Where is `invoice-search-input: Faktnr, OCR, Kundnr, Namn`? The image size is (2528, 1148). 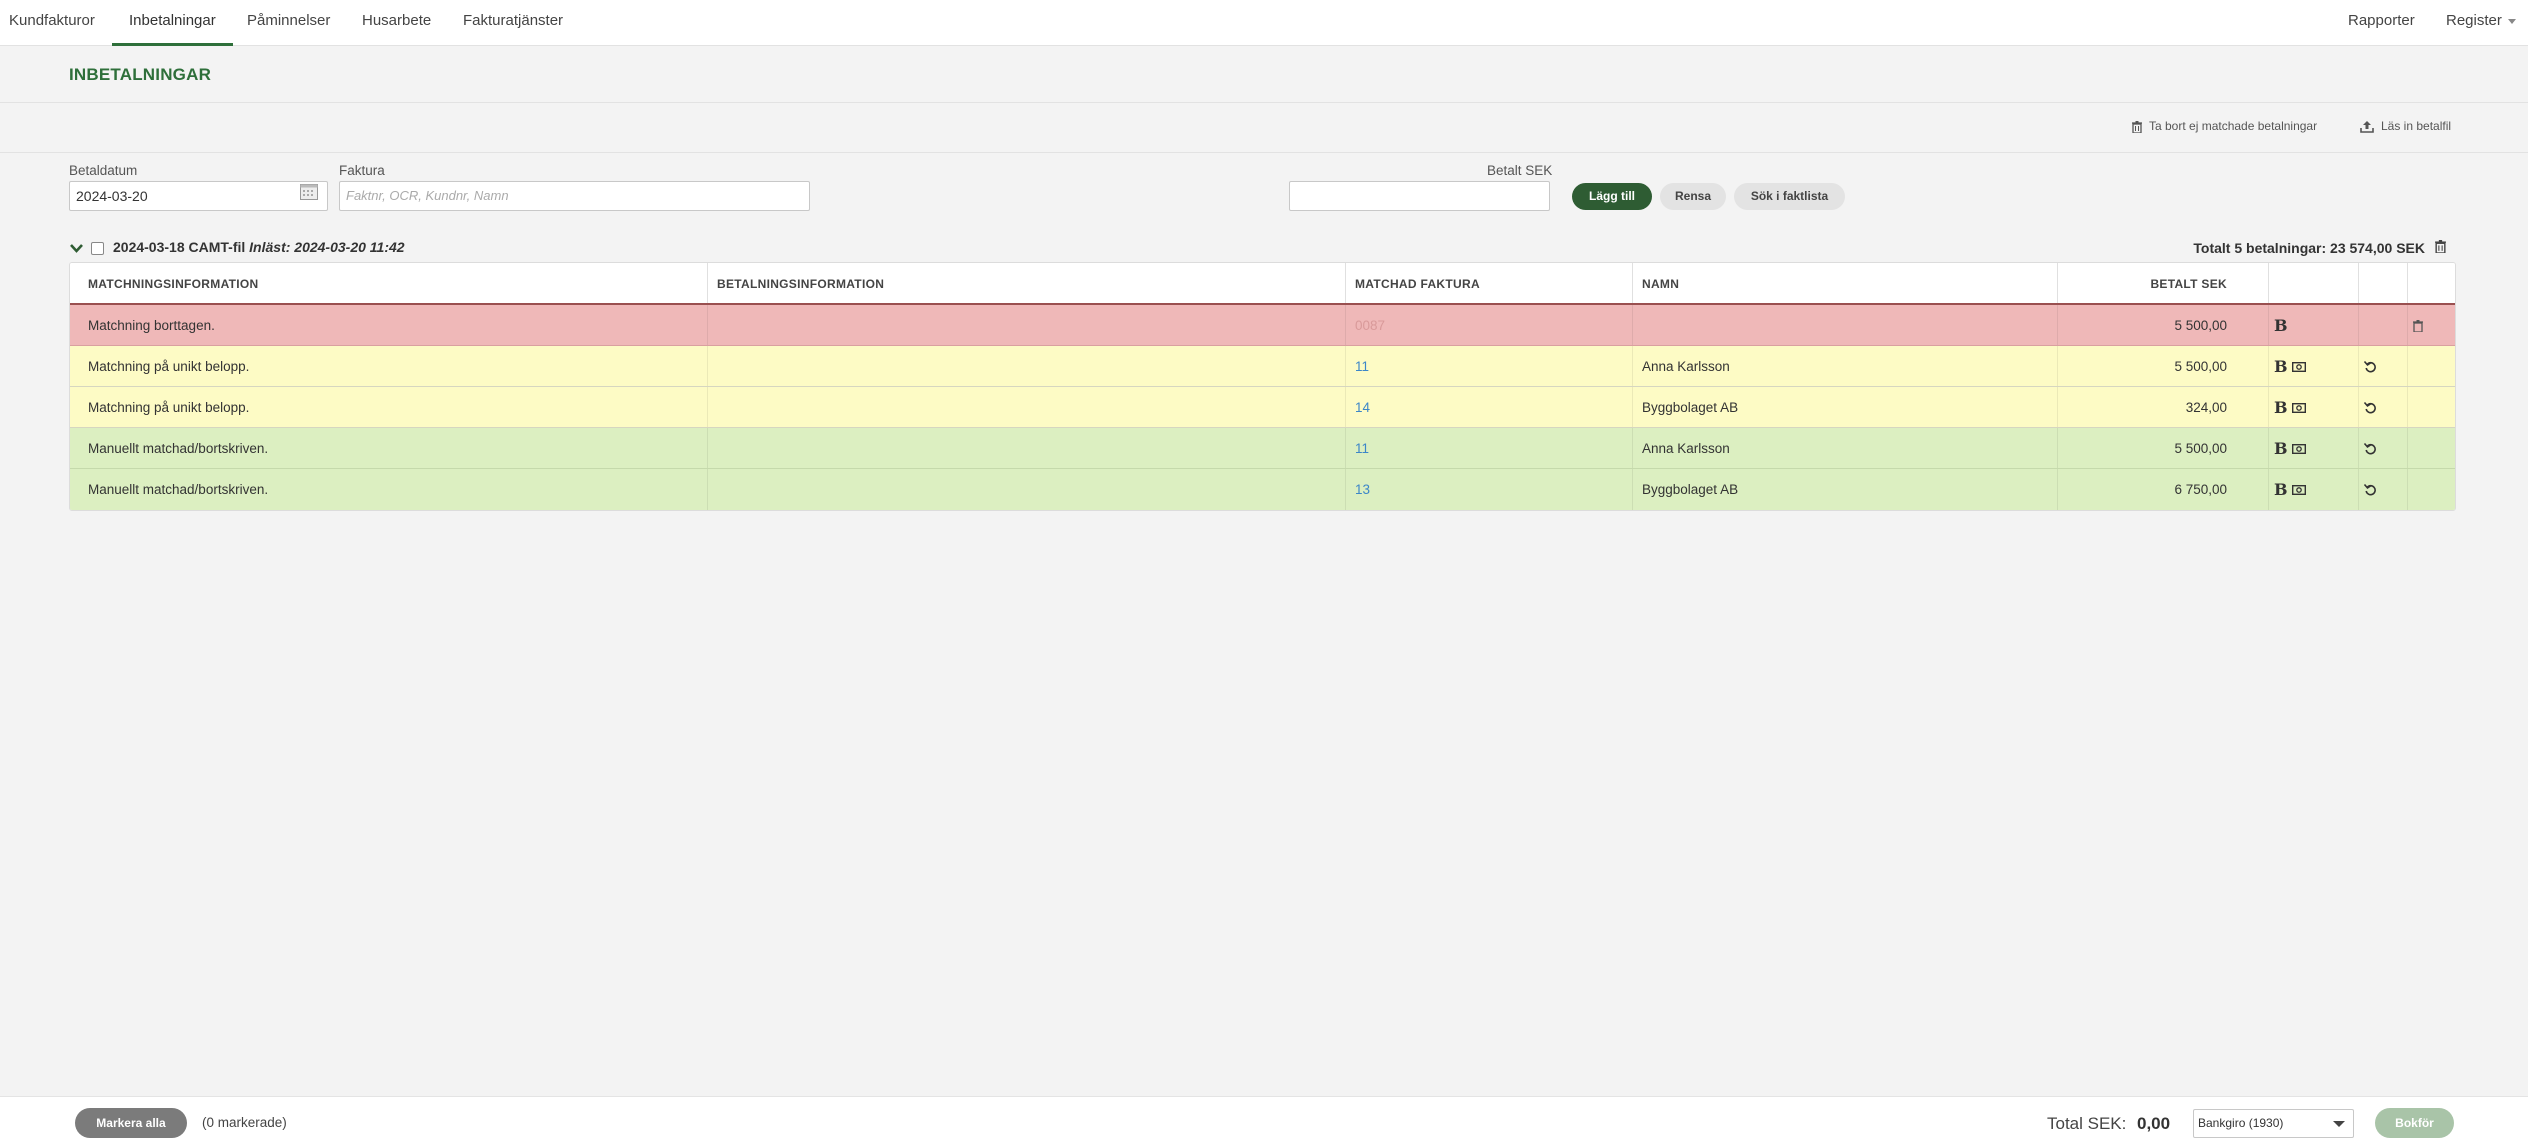 invoice-search-input: Faktnr, OCR, Kundnr, Namn is located at coordinates (574, 196).